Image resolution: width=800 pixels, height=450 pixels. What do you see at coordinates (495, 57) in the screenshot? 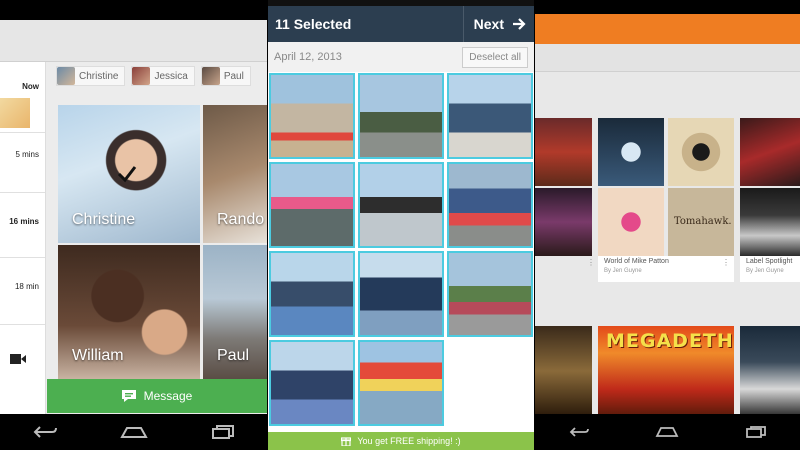
I see `deselect-all-button: Deselect all` at bounding box center [495, 57].